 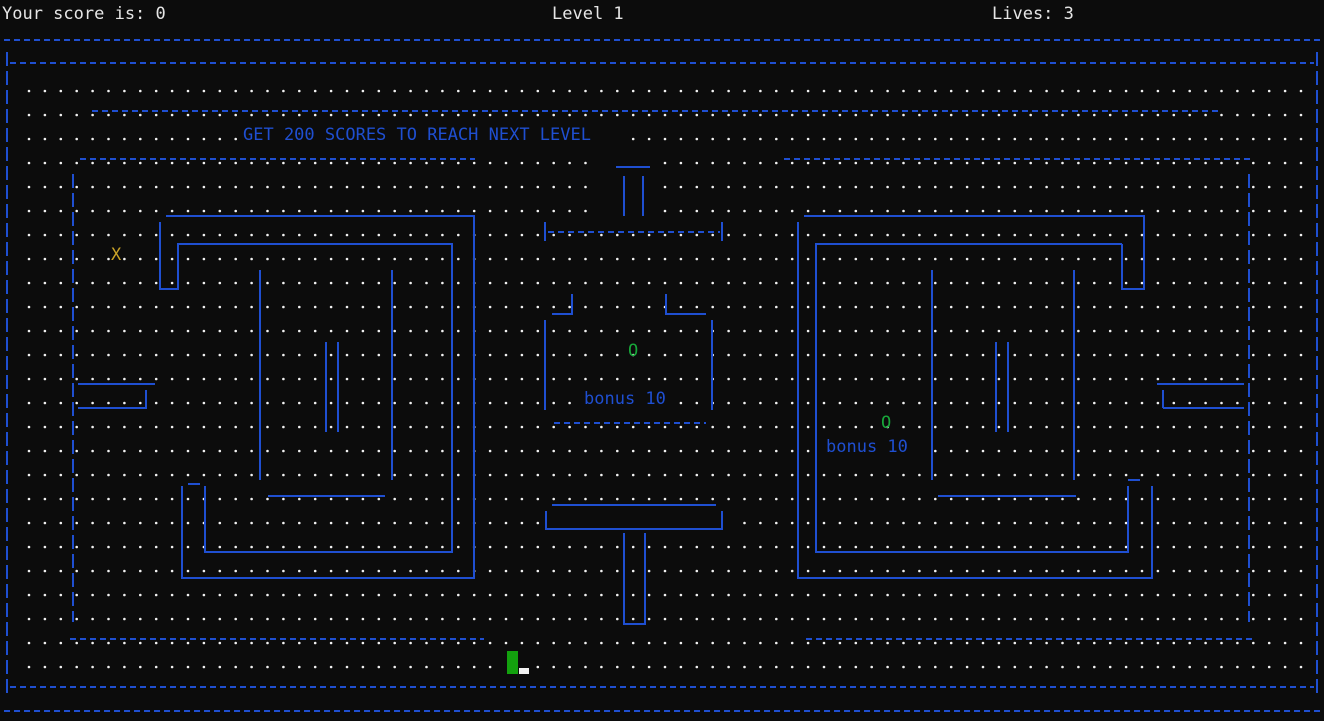 What do you see at coordinates (634, 517) in the screenshot?
I see `center-lower-bar` at bounding box center [634, 517].